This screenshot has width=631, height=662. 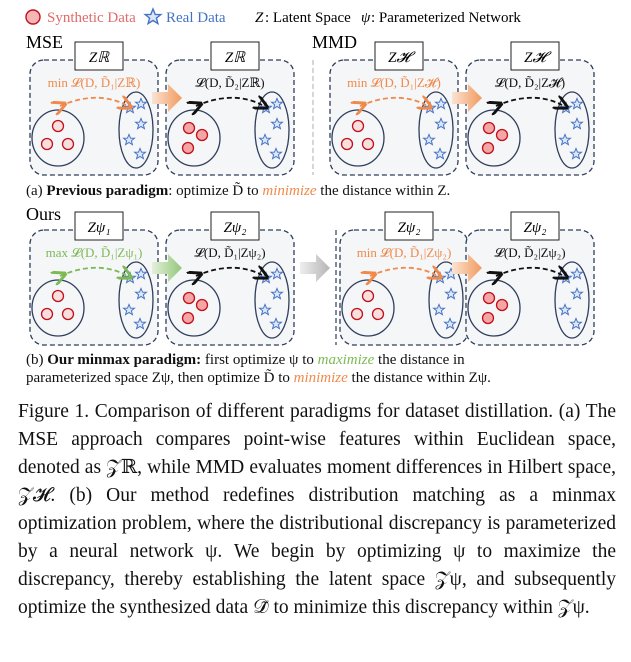 I want to click on subcaption-a-bold: Previous paradigm, so click(x=107, y=191).